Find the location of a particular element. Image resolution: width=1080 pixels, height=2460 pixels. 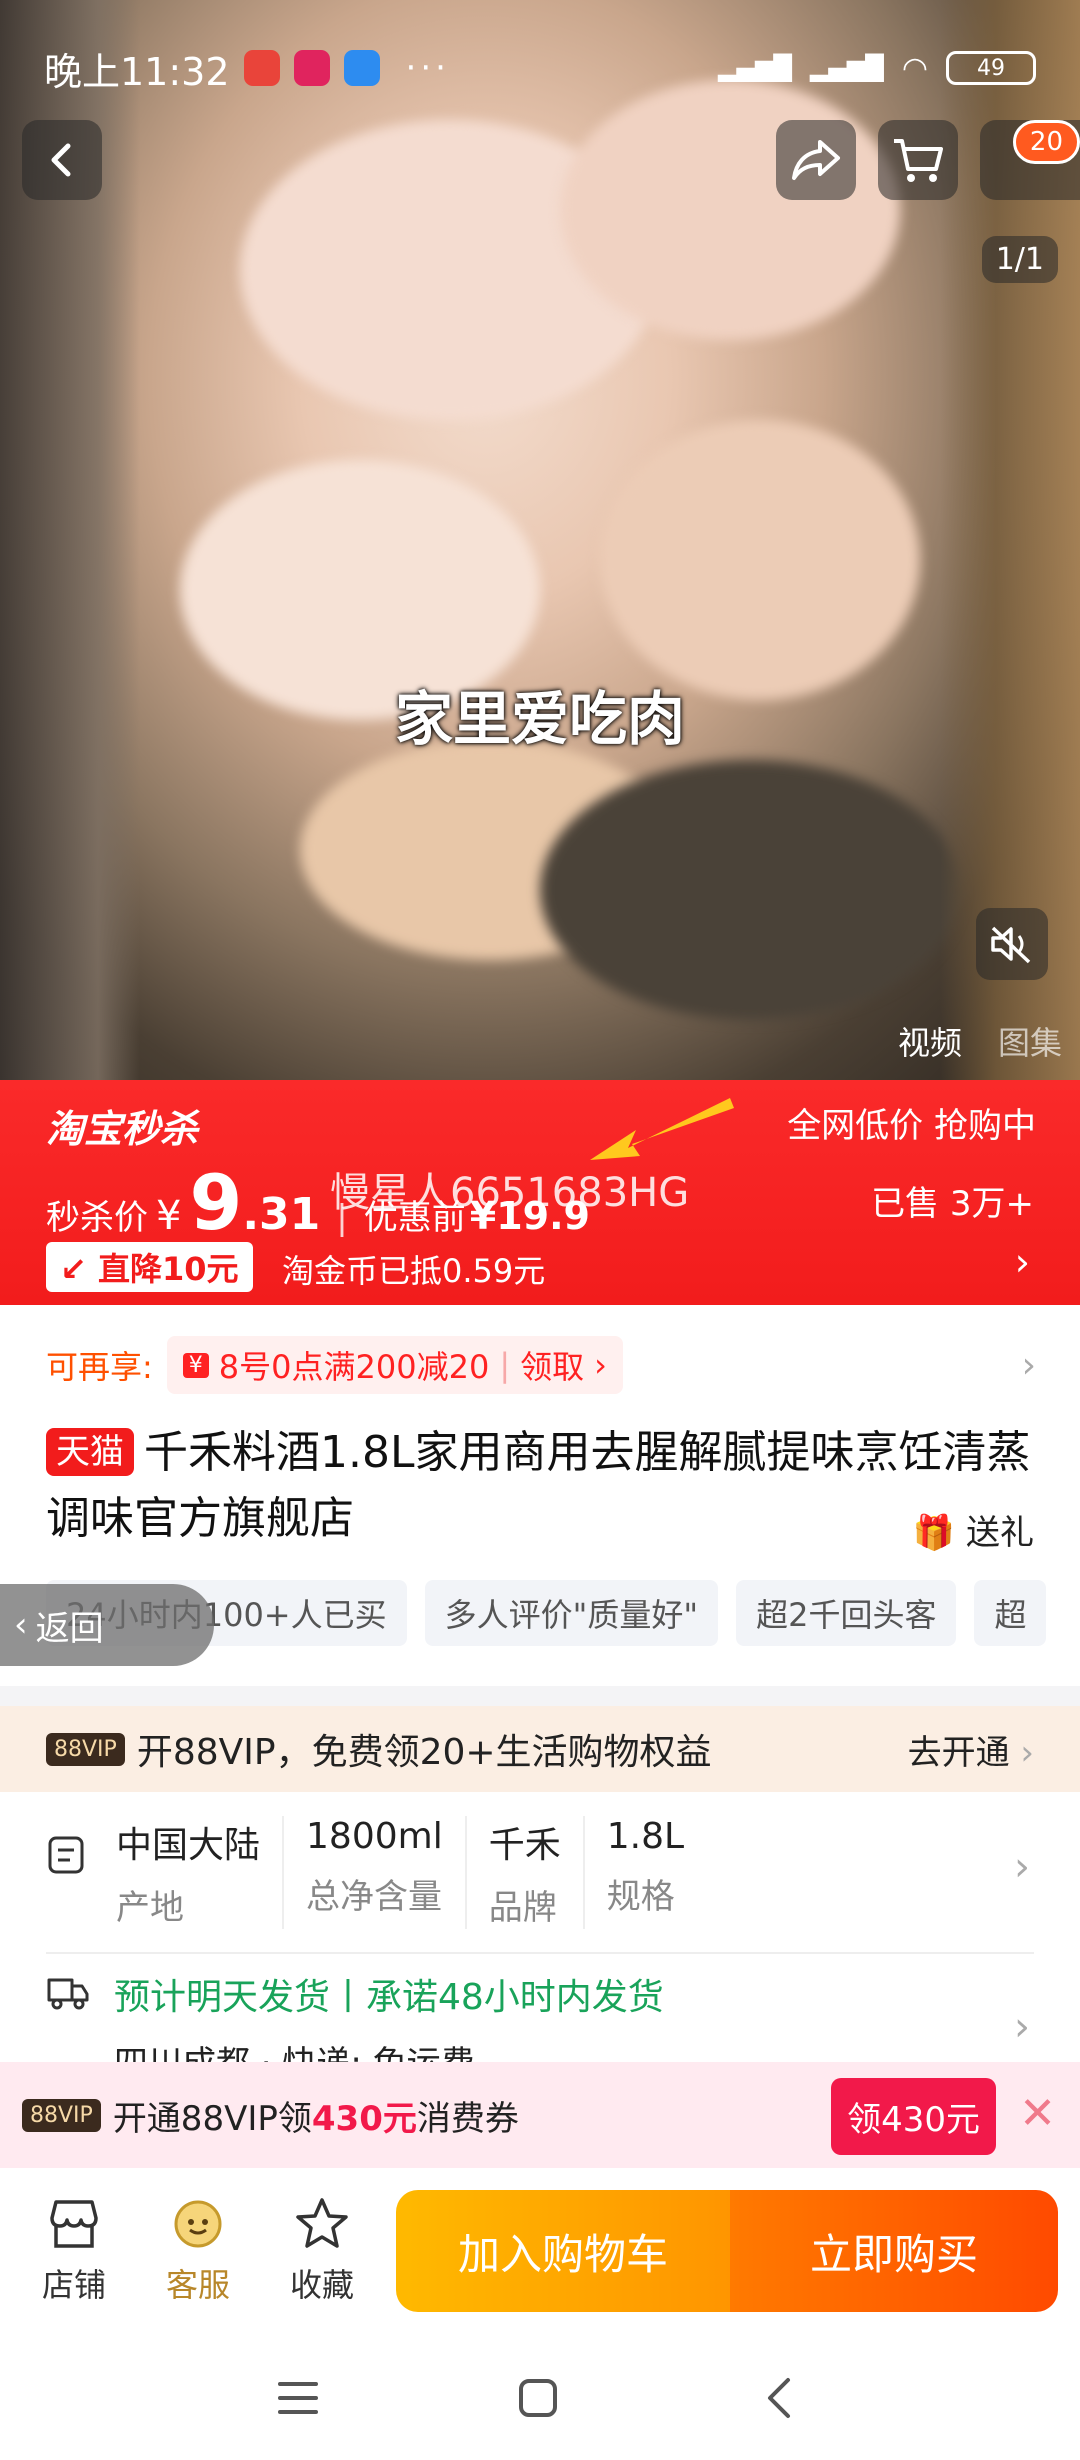

bottom-action-bar: 店铺 客服 收藏 加入购物车 立即购买 is located at coordinates (540, 2254).